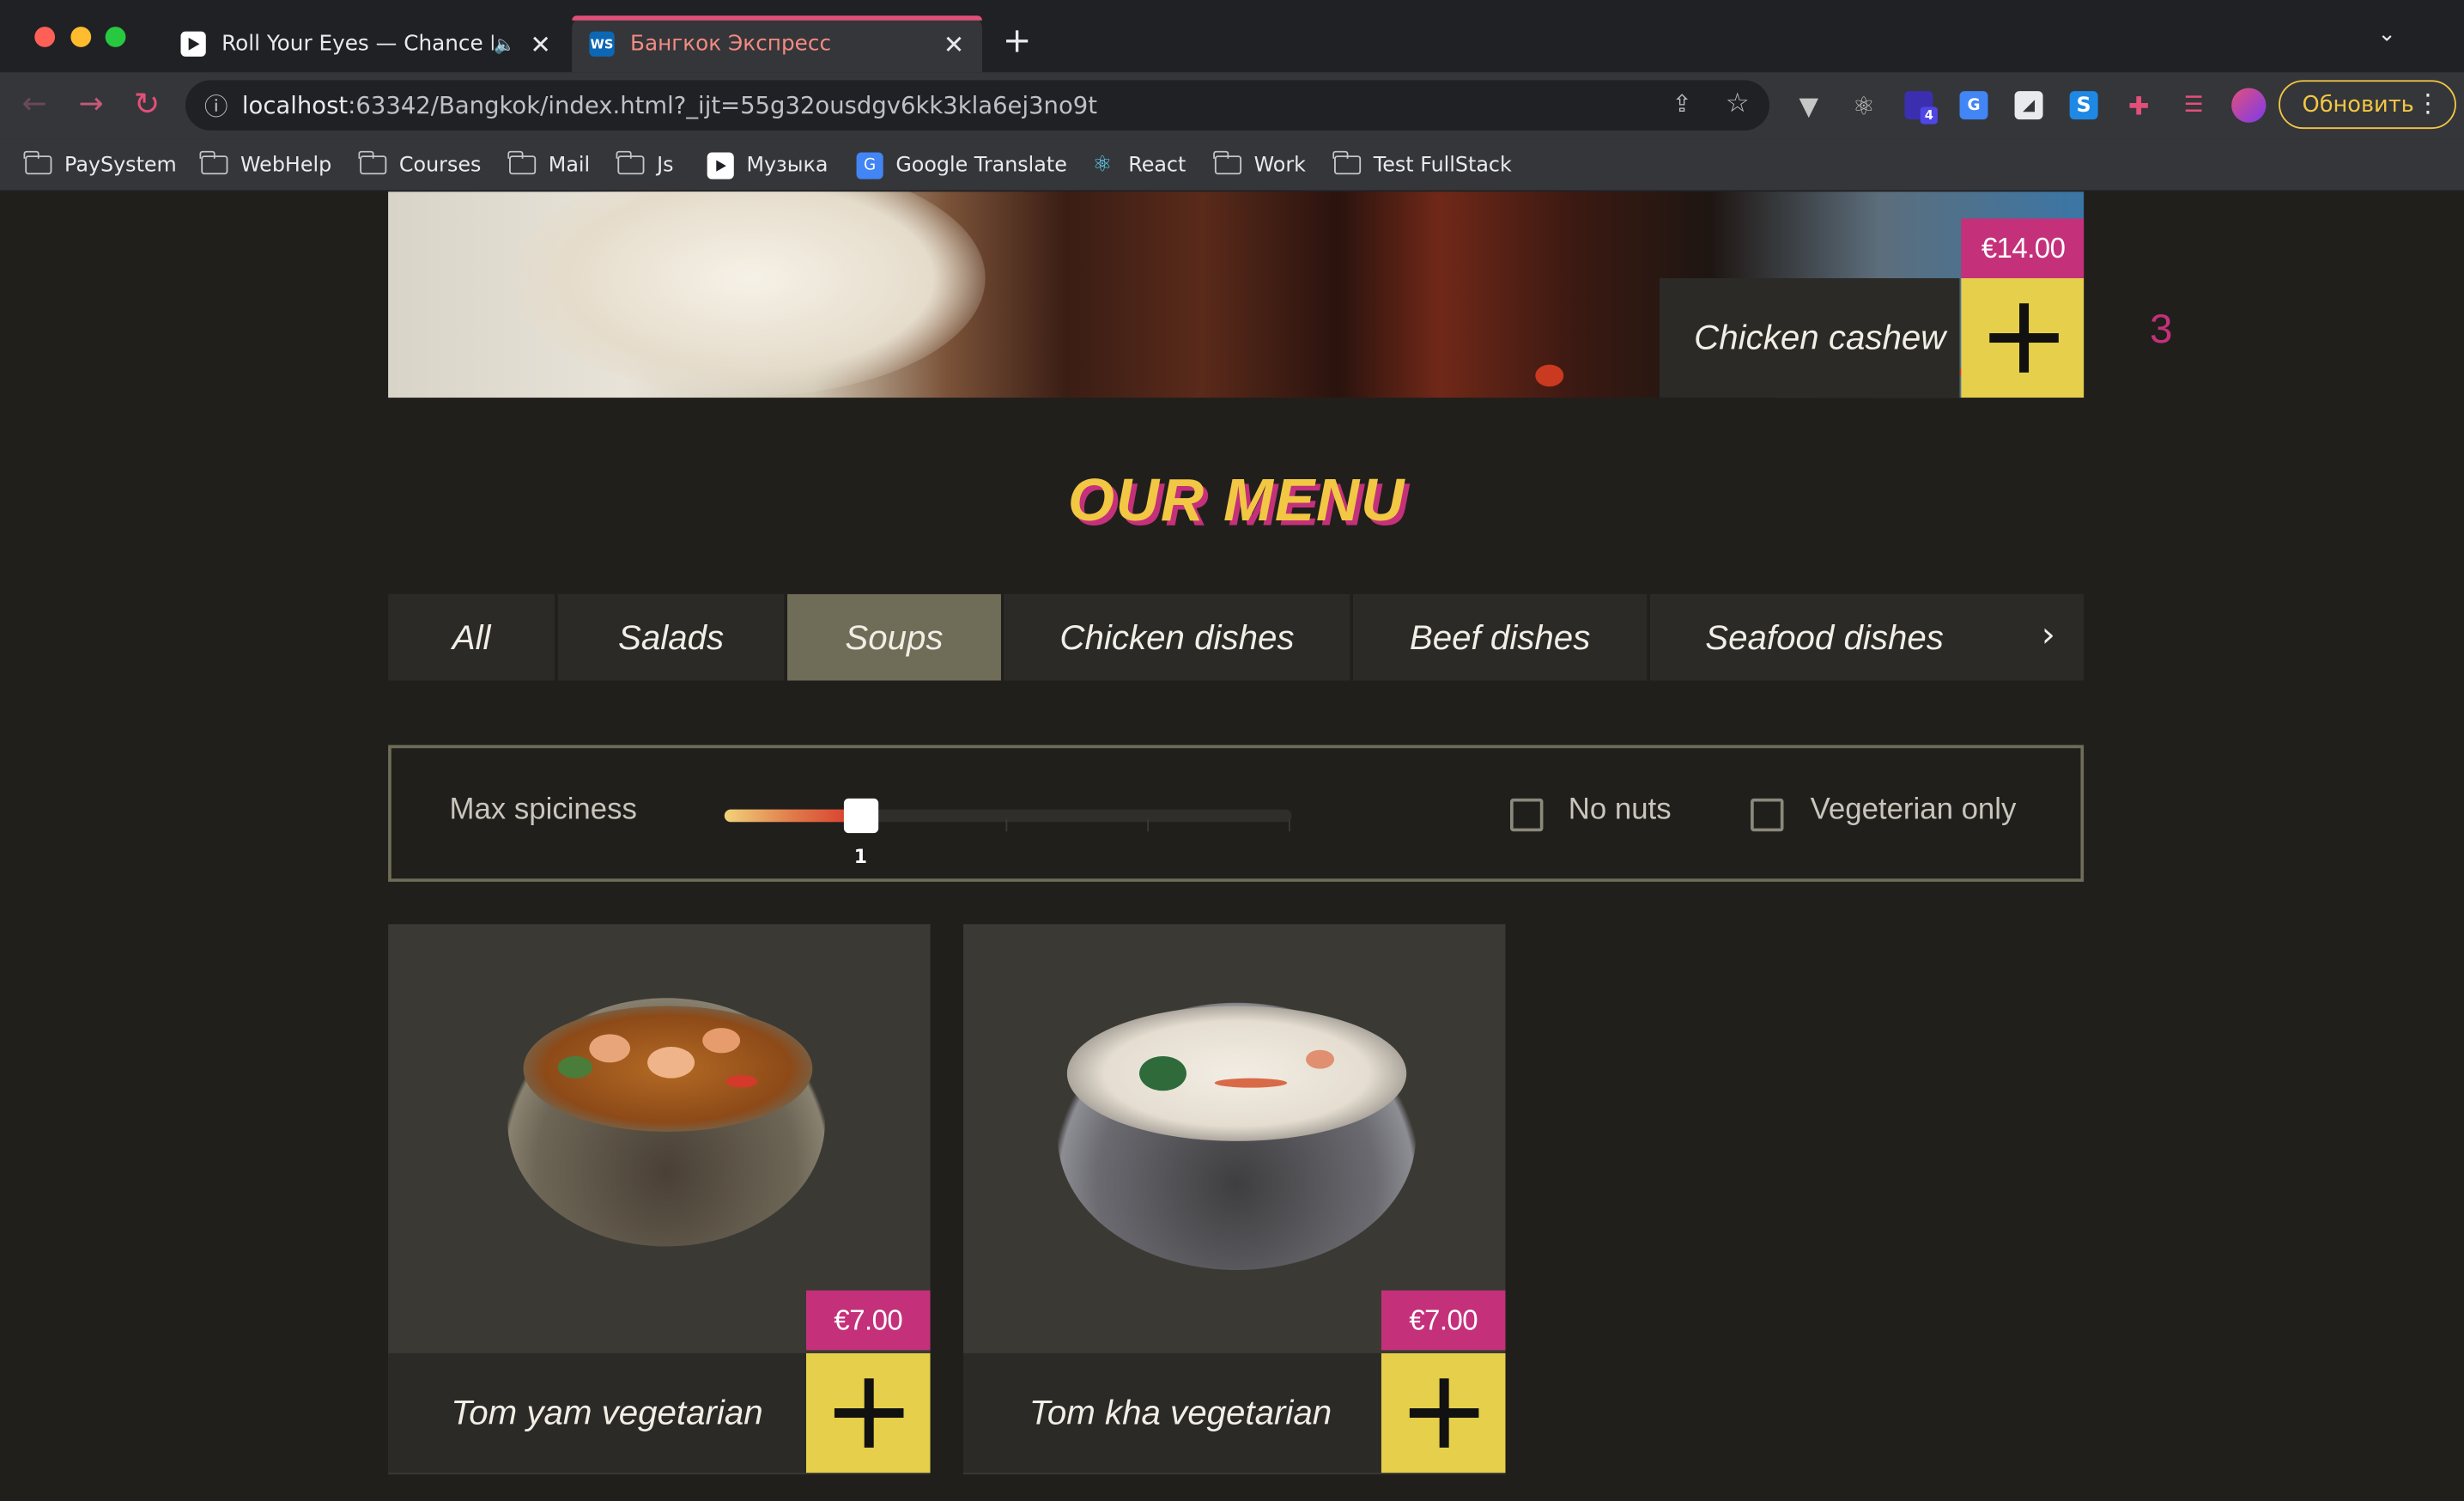 This screenshot has height=1501, width=2464. I want to click on dish-card: Tom yam vegetarian €7.00, so click(659, 1199).